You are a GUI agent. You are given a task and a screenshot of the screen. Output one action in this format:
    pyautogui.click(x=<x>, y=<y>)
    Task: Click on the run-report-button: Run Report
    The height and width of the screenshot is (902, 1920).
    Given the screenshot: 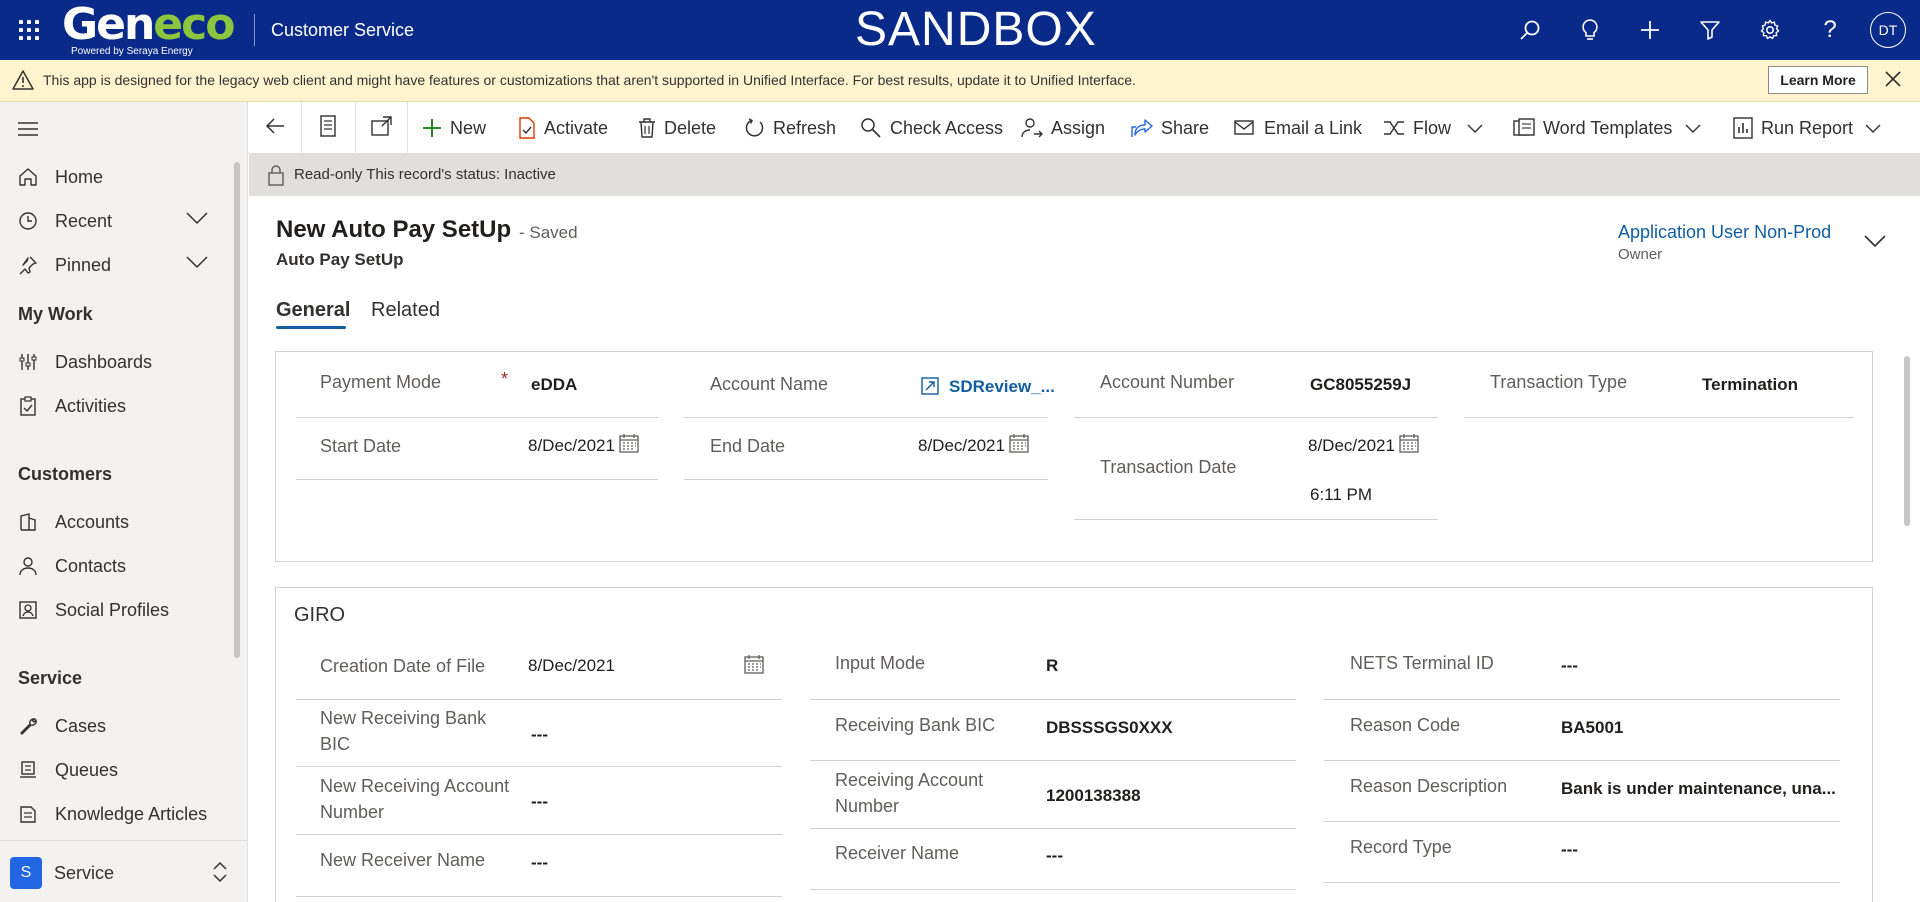 What is the action you would take?
    pyautogui.click(x=1793, y=128)
    